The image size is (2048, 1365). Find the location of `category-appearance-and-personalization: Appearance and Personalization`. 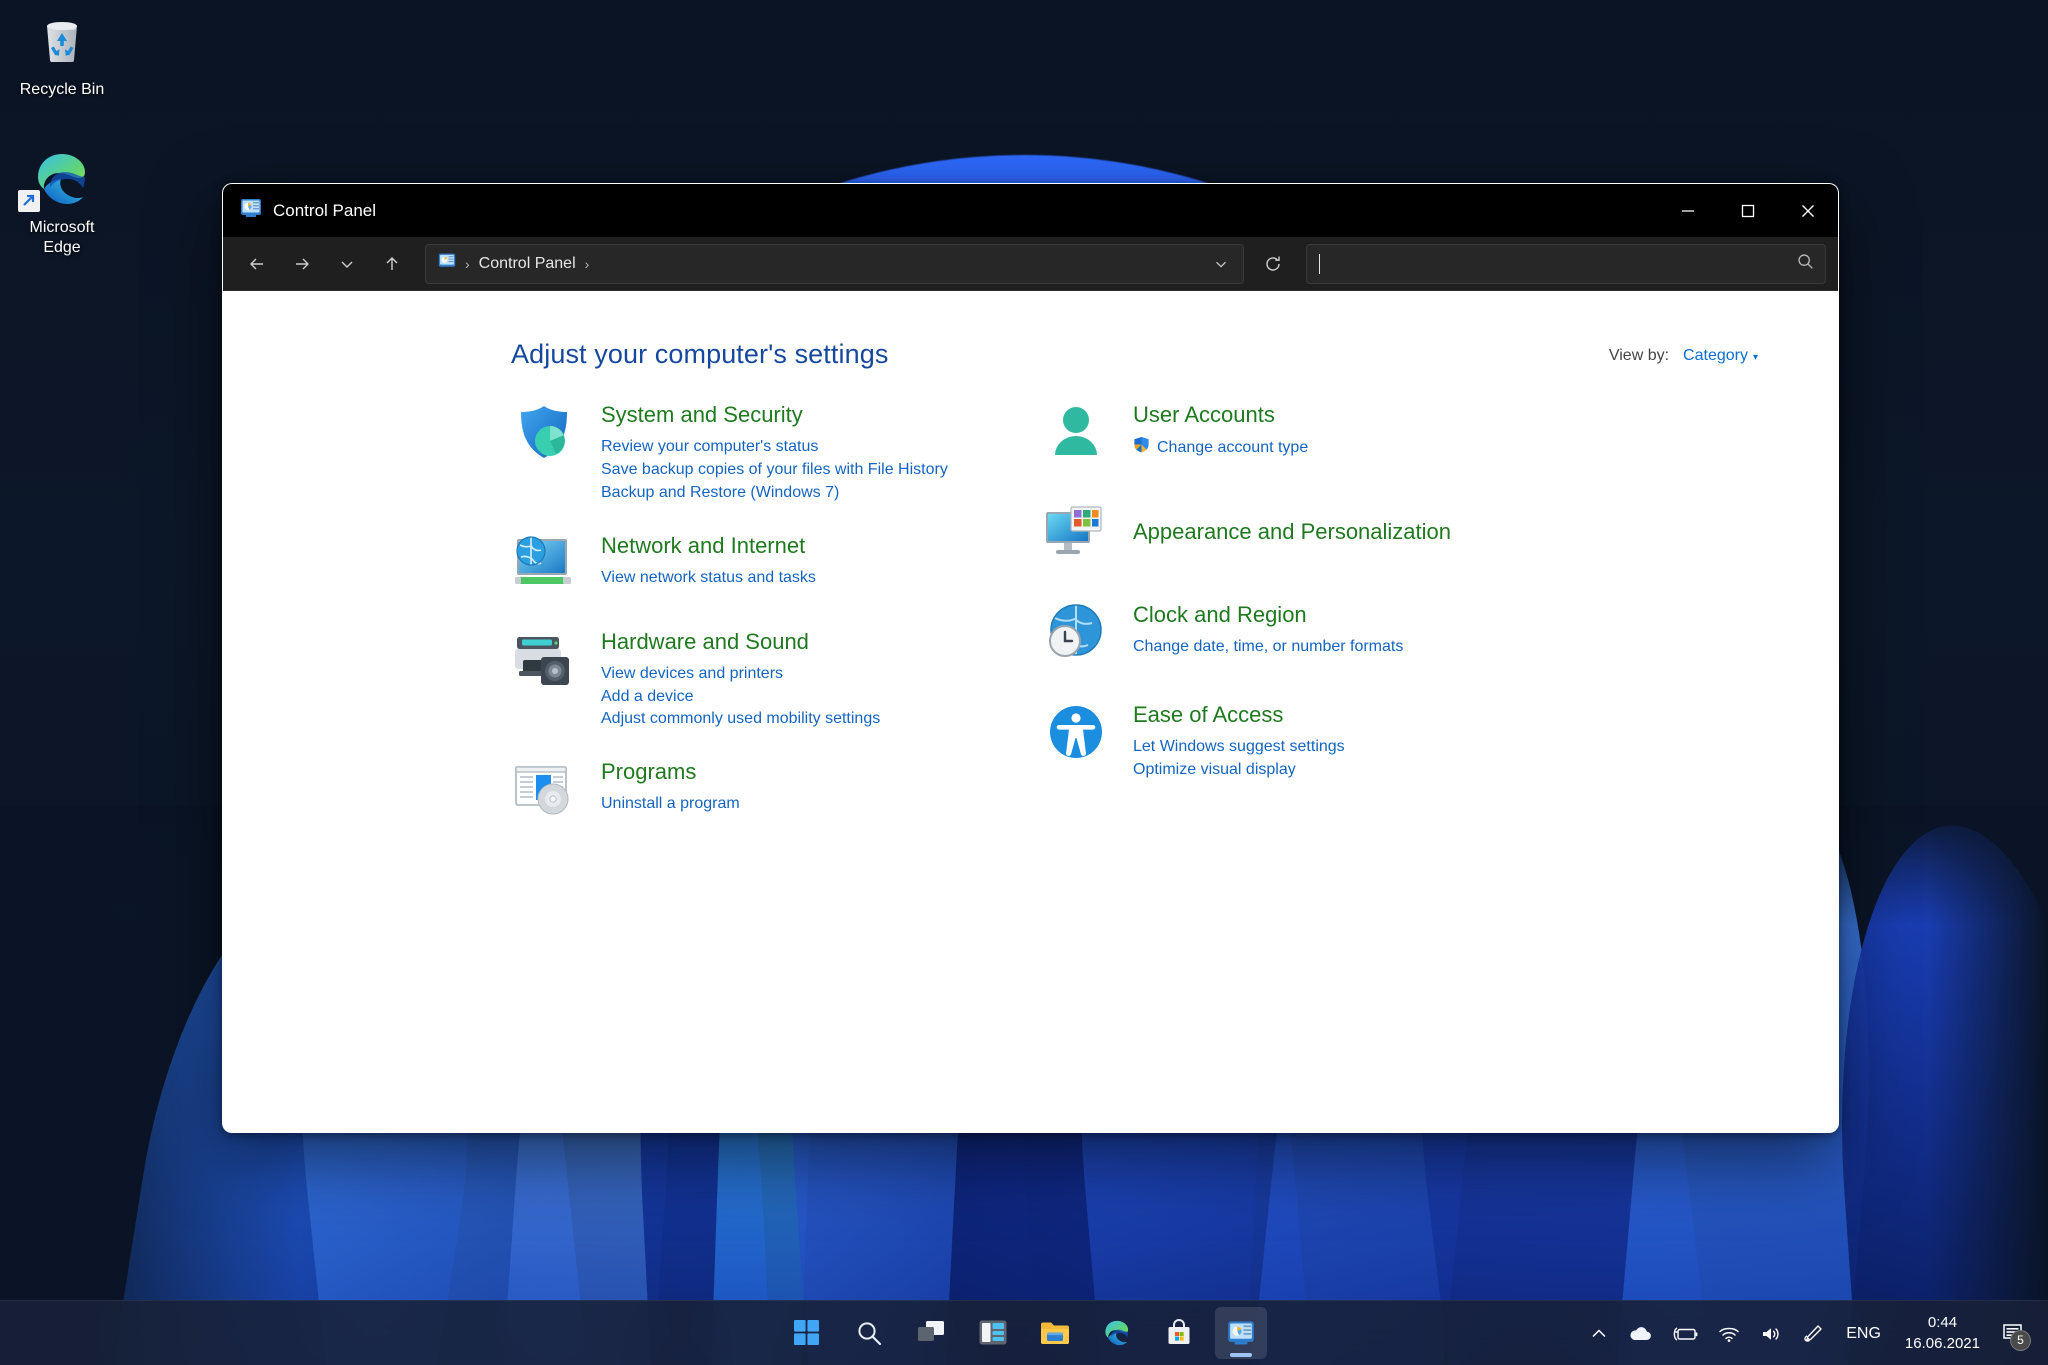

category-appearance-and-personalization: Appearance and Personalization is located at coordinates (1278, 535).